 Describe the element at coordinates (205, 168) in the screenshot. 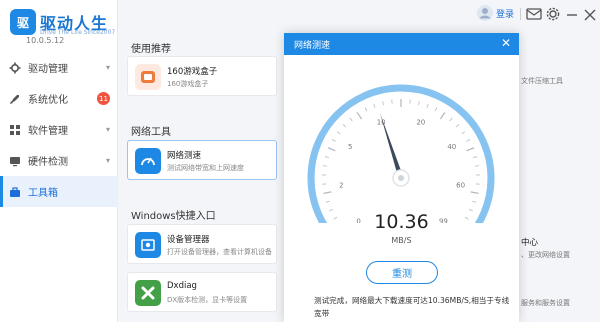

I see `card-description: 测试网络带宽和上网速度` at that location.